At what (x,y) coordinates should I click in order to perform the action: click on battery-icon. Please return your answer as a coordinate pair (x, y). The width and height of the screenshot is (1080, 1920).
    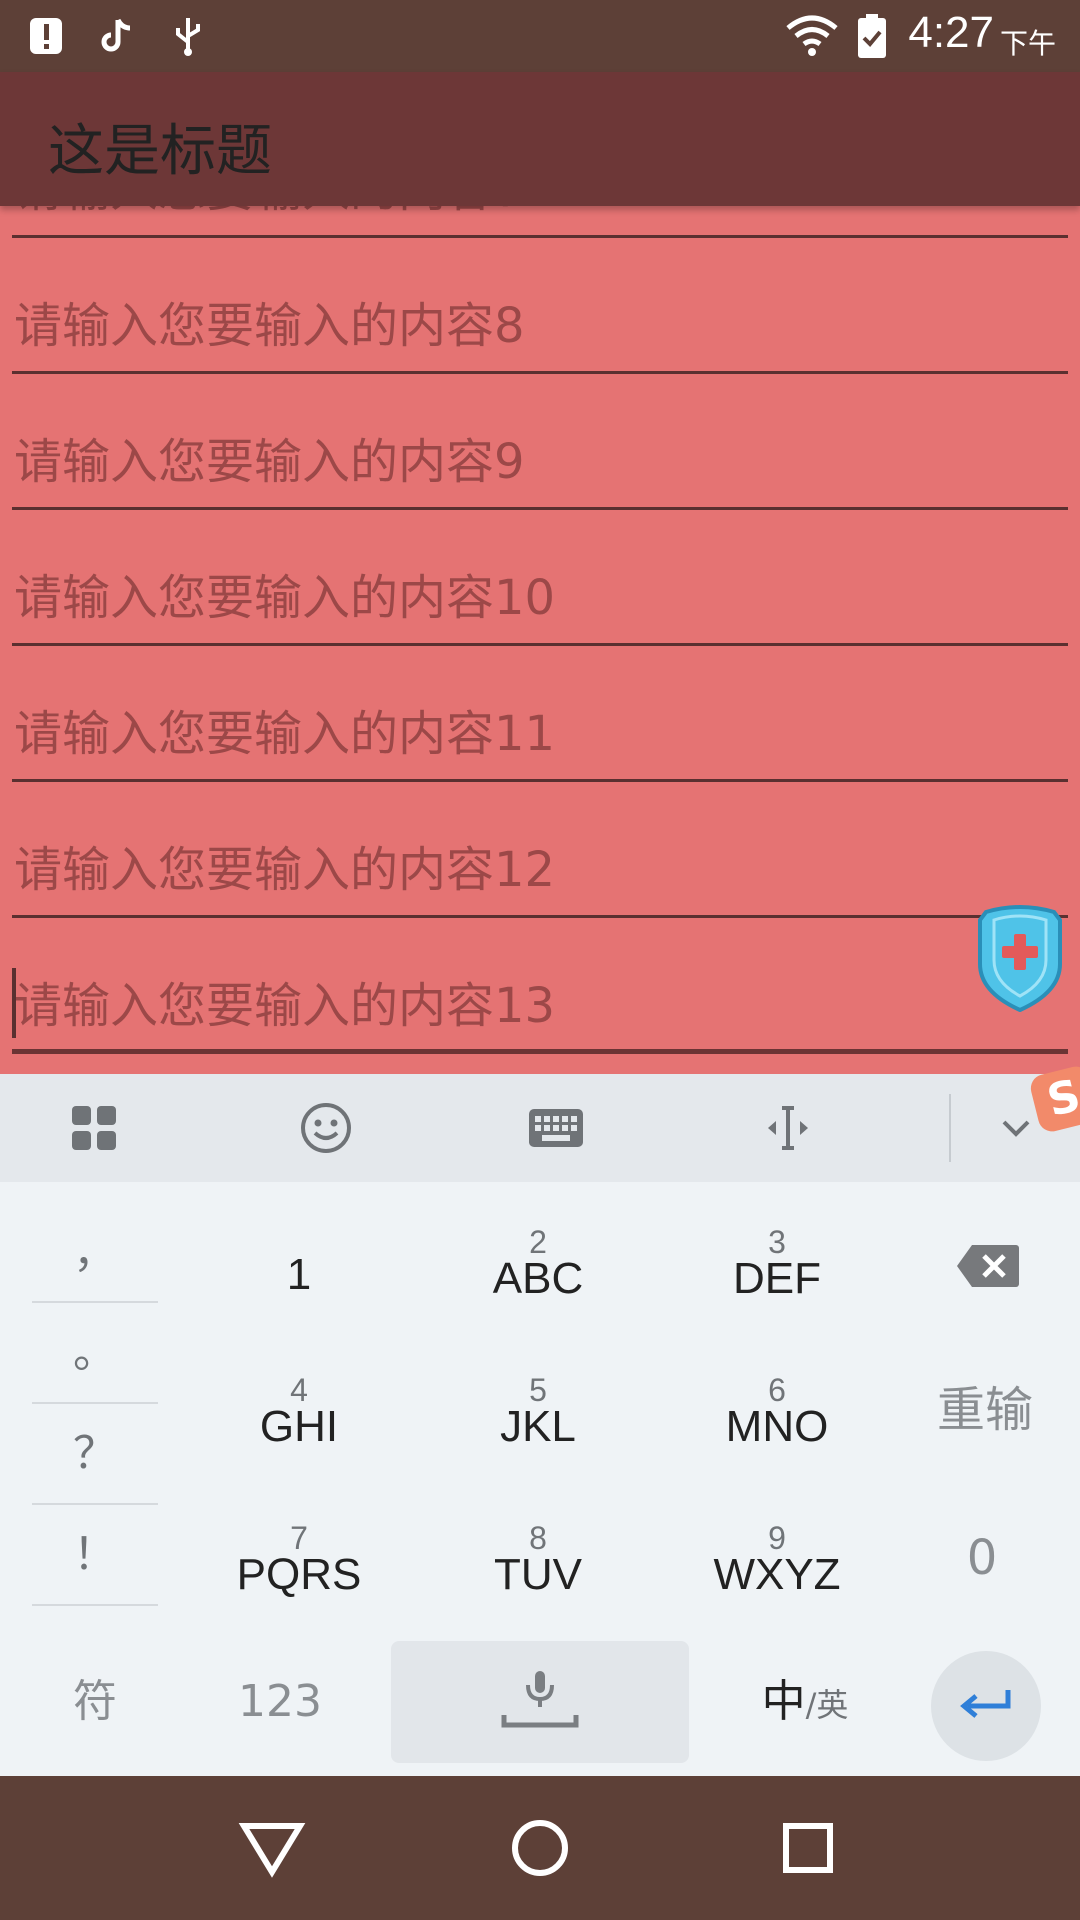
    Looking at the image, I should click on (872, 36).